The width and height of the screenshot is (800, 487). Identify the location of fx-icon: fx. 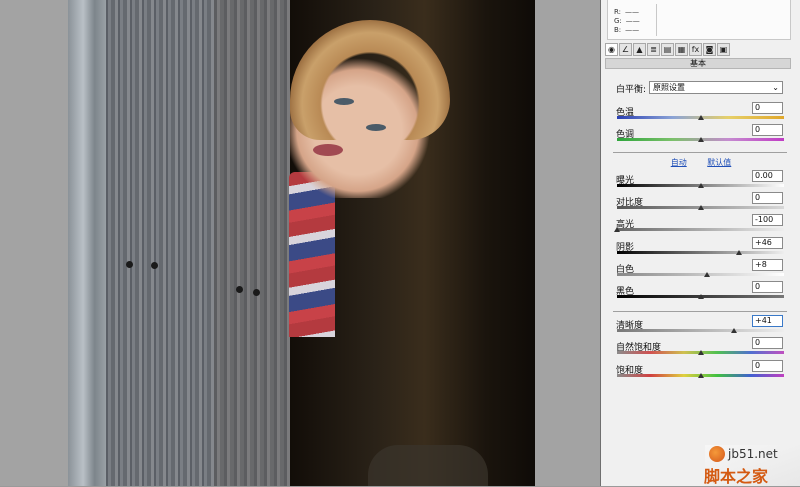
(695, 49).